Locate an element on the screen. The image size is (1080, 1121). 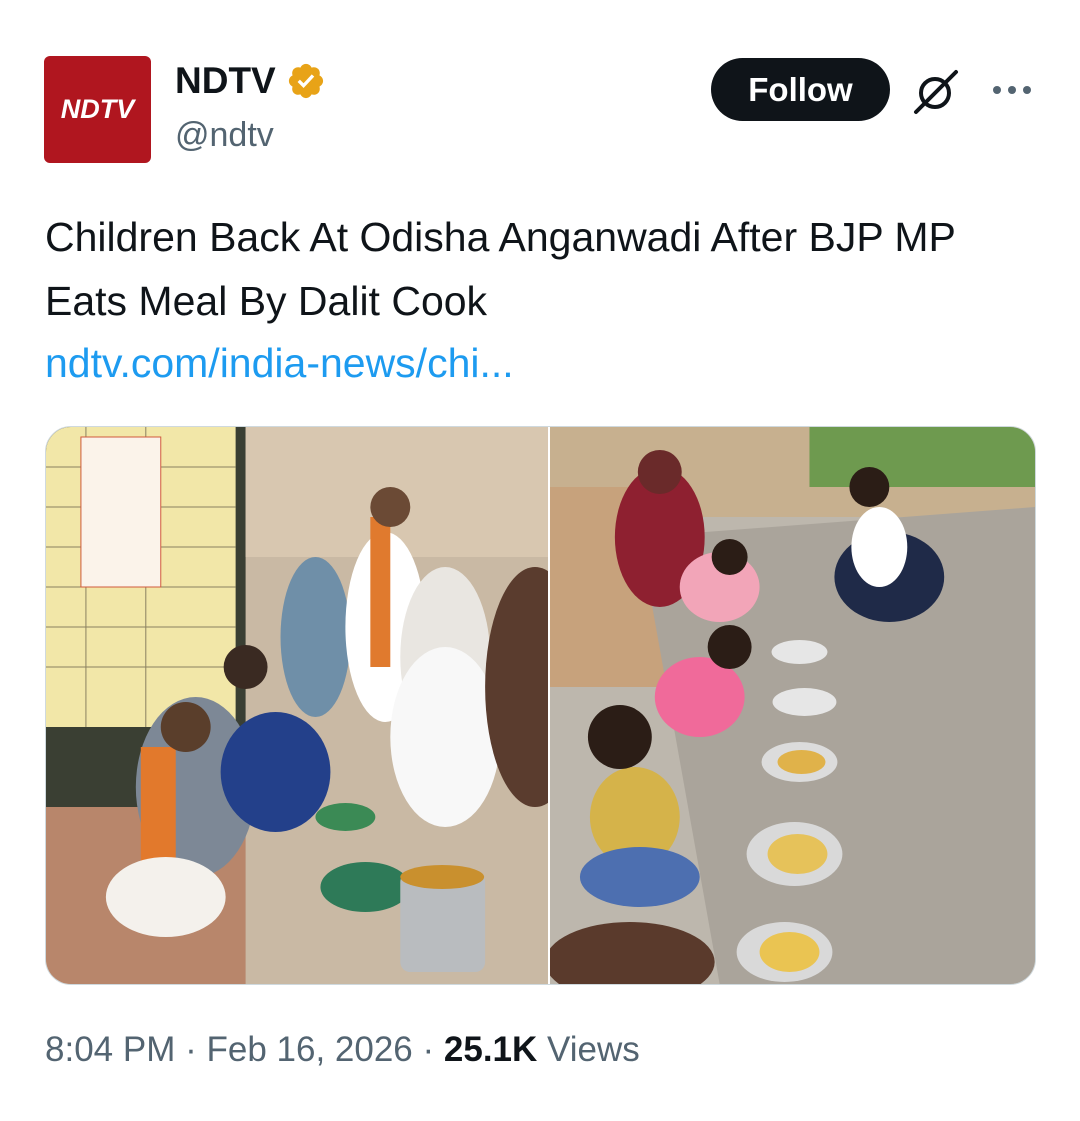
author-handle: @ndtv is located at coordinates (224, 135).